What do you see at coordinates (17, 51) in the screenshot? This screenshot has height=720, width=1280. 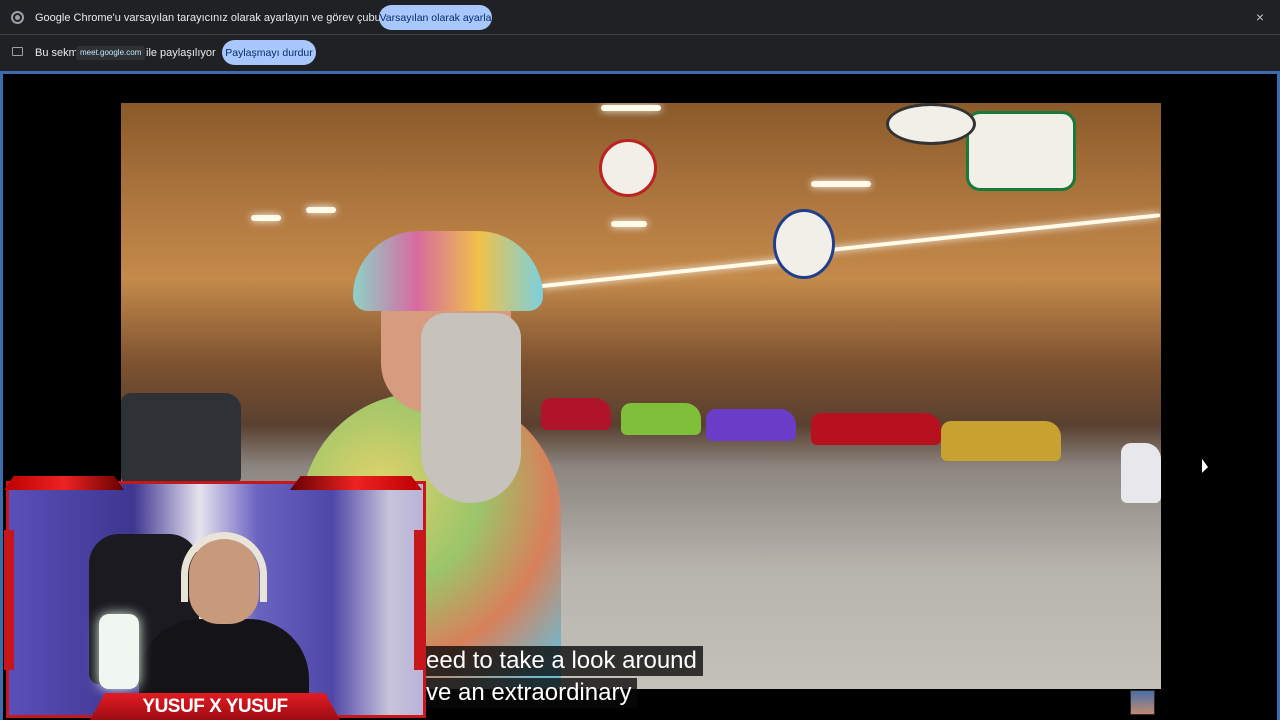 I see `screen-share-icon` at bounding box center [17, 51].